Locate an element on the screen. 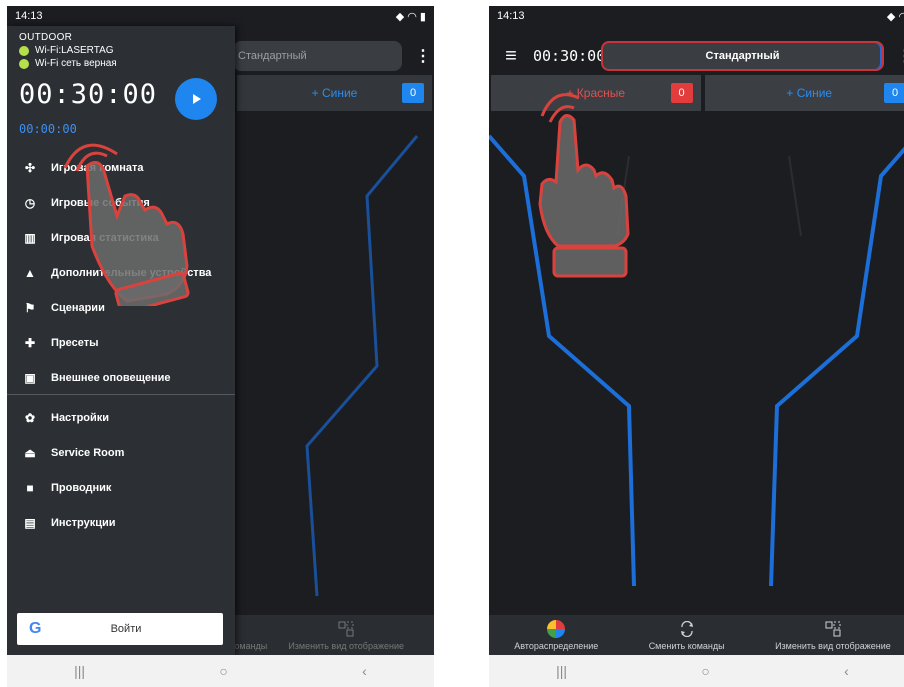  status-icons: ◆ ◠ is located at coordinates (895, 16).